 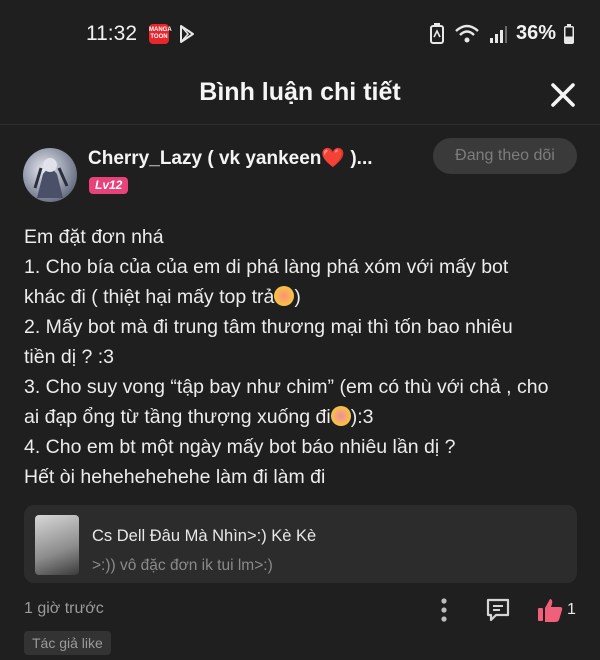 What do you see at coordinates (436, 33) in the screenshot?
I see `battery-saver-icon` at bounding box center [436, 33].